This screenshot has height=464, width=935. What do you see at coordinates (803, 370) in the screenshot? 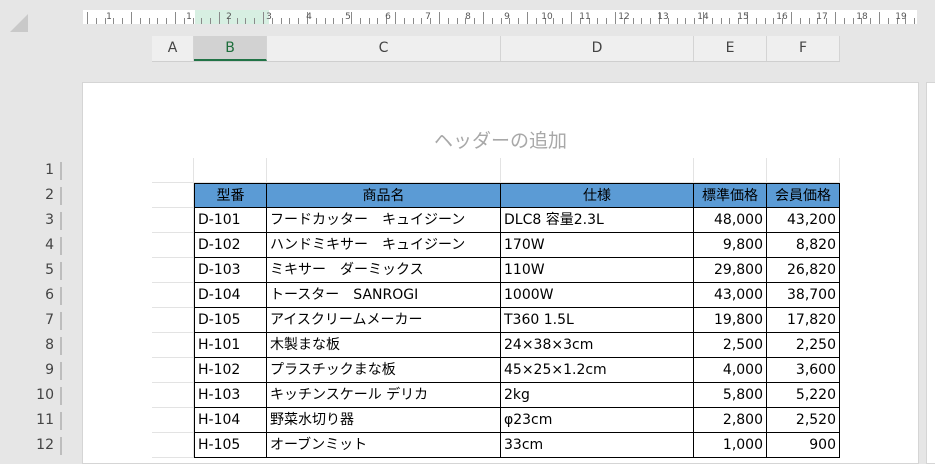
I see `member-price-cell: 3,600` at bounding box center [803, 370].